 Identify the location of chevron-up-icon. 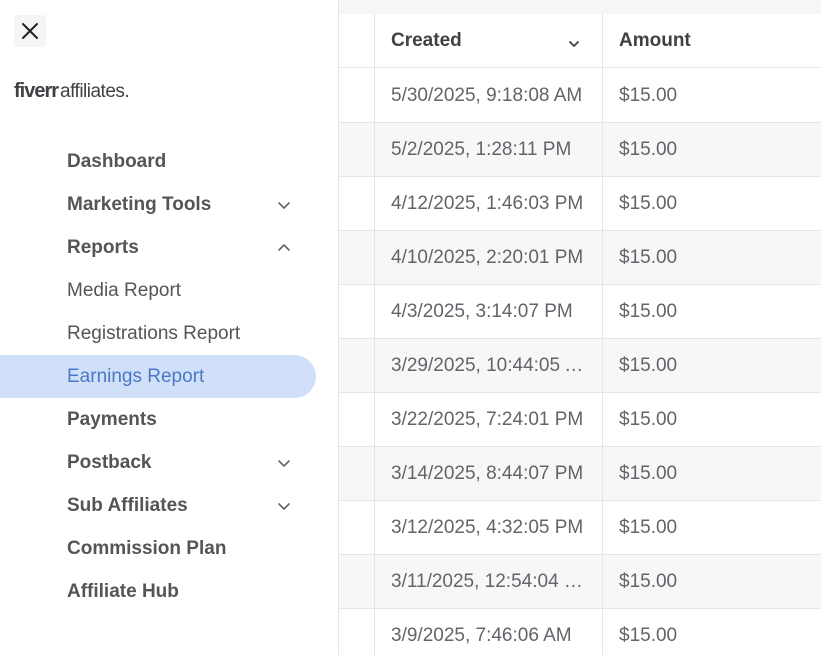
(284, 248).